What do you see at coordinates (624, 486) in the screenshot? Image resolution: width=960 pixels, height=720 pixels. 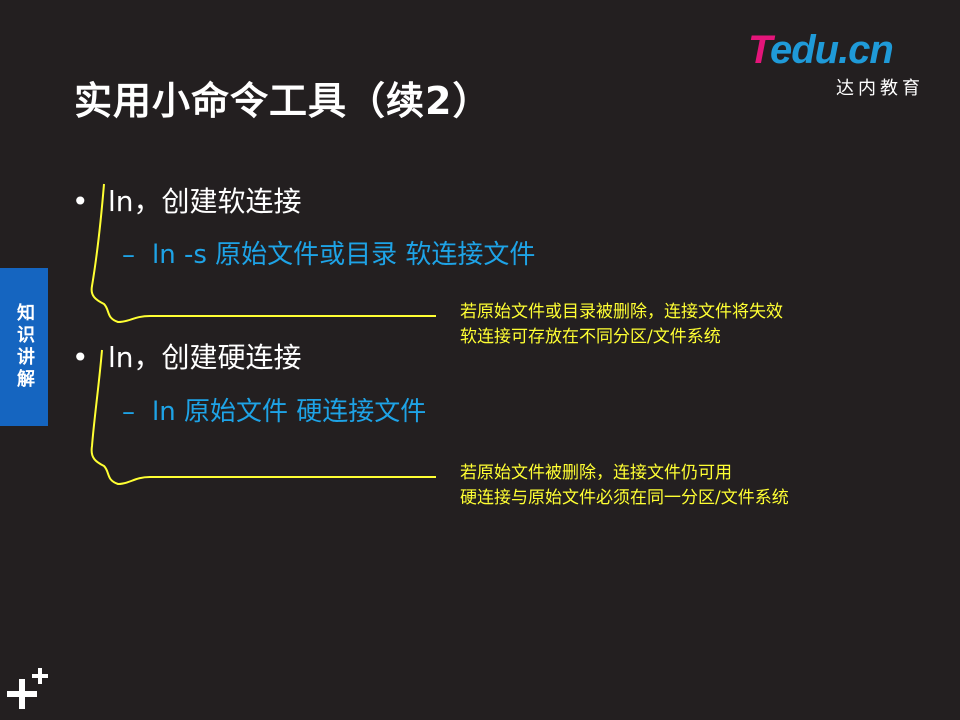 I see `annotation-hard-link: 若原始文件被删除，连接文件仍可用 硬连接与原始文件必须在同一分区/文件系统` at bounding box center [624, 486].